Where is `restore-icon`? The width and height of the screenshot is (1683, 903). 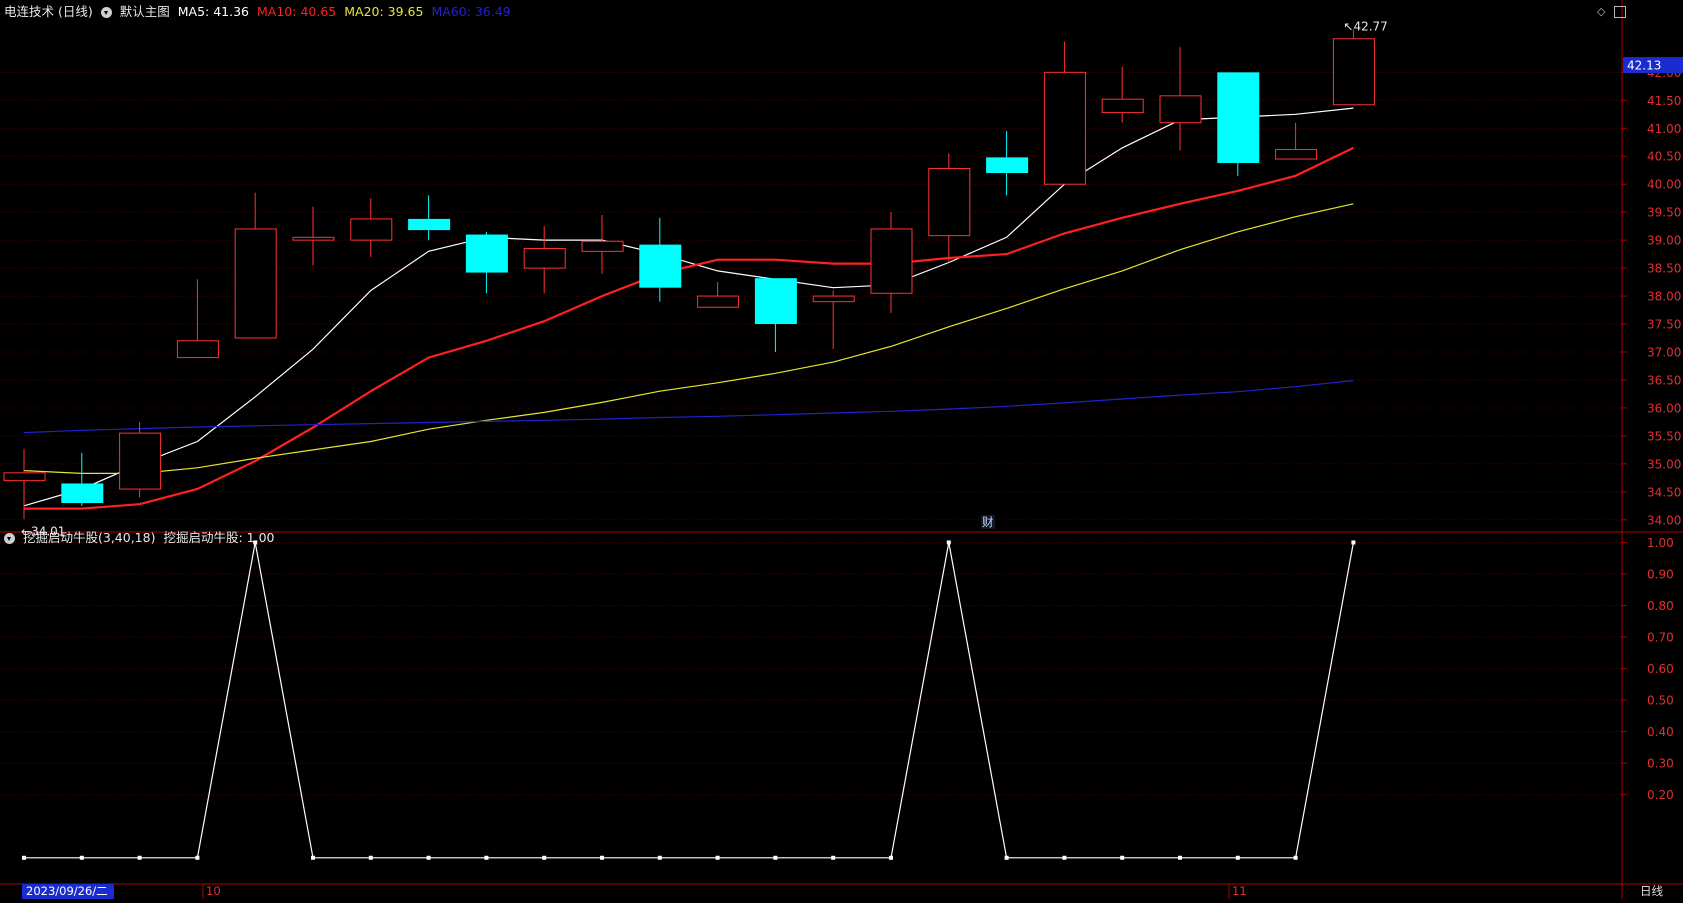
restore-icon is located at coordinates (1620, 12).